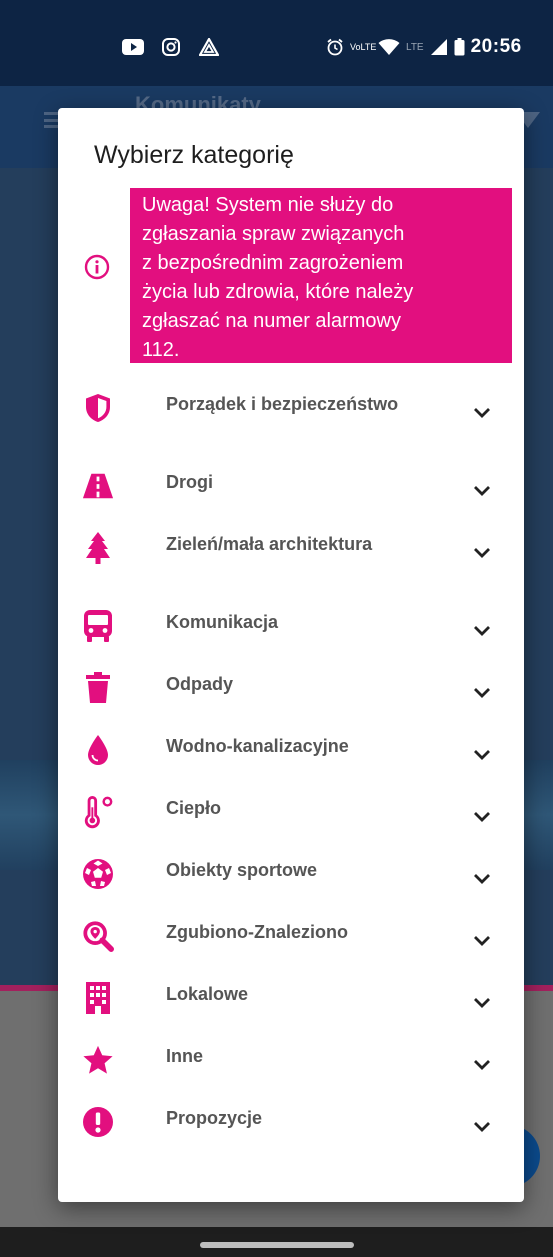  What do you see at coordinates (98, 750) in the screenshot?
I see `water-drop-icon` at bounding box center [98, 750].